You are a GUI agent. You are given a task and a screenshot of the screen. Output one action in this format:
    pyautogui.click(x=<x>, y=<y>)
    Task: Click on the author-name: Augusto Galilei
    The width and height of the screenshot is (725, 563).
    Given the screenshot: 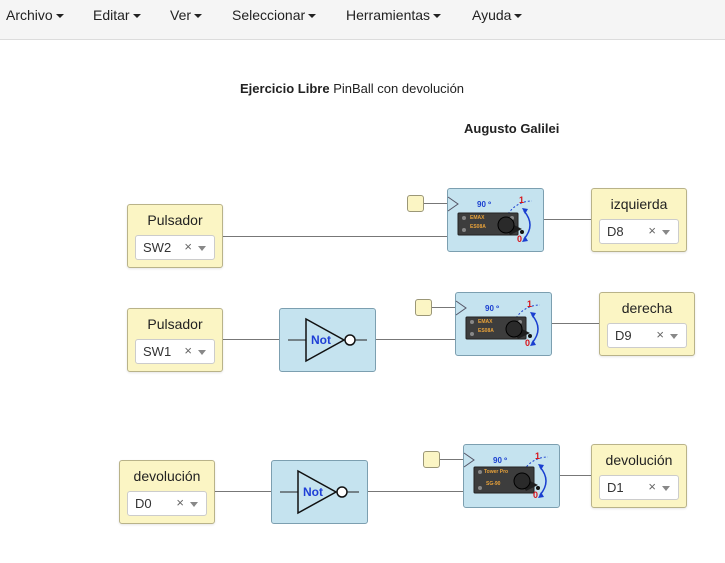 What is the action you would take?
    pyautogui.click(x=512, y=128)
    